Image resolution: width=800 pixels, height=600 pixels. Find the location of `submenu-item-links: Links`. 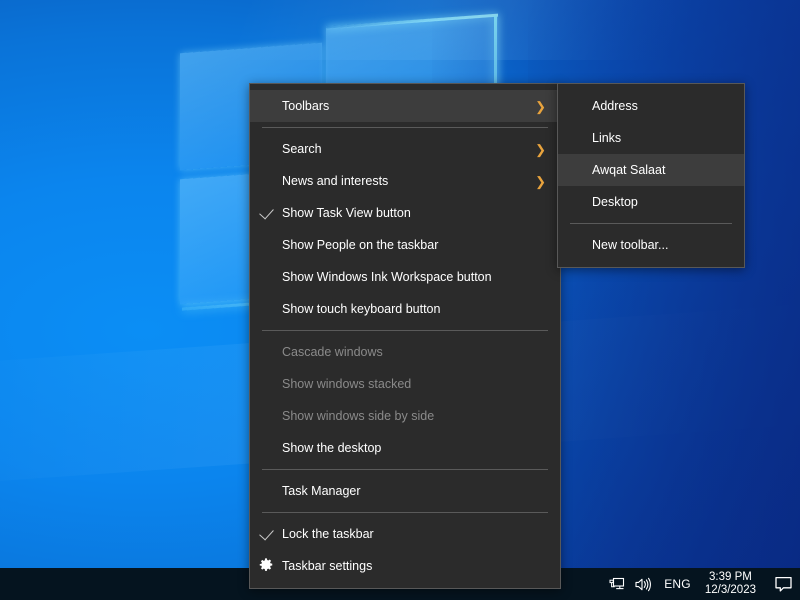

submenu-item-links: Links is located at coordinates (651, 138).